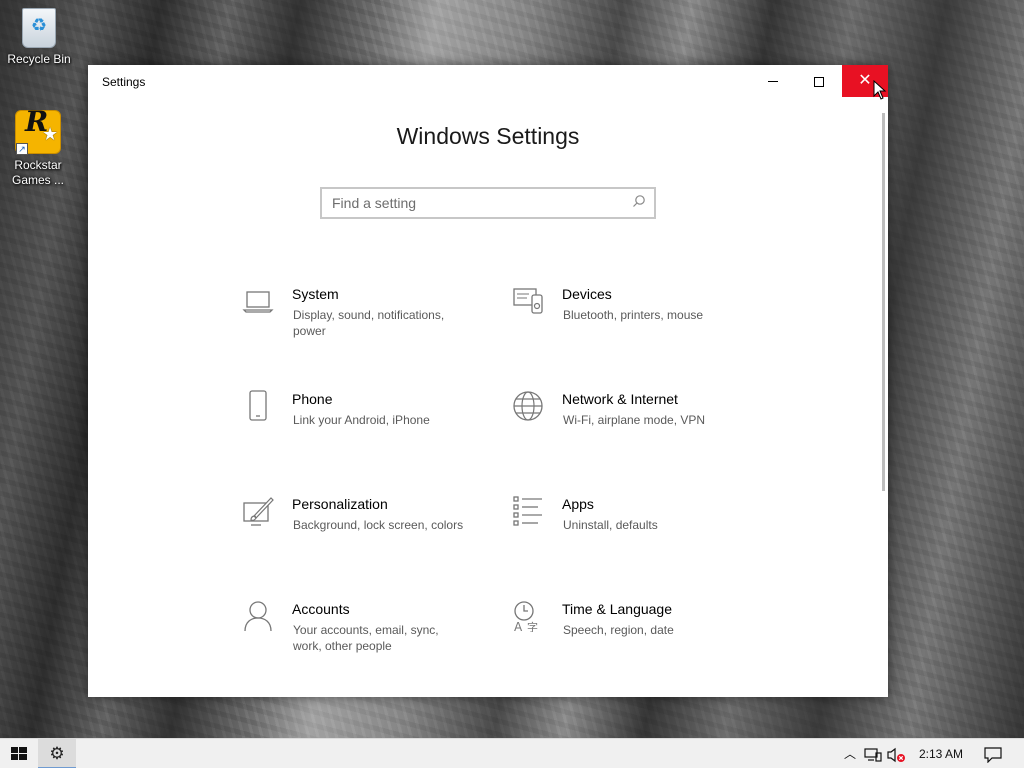 Image resolution: width=1024 pixels, height=768 pixels. I want to click on laptop-icon, so click(258, 301).